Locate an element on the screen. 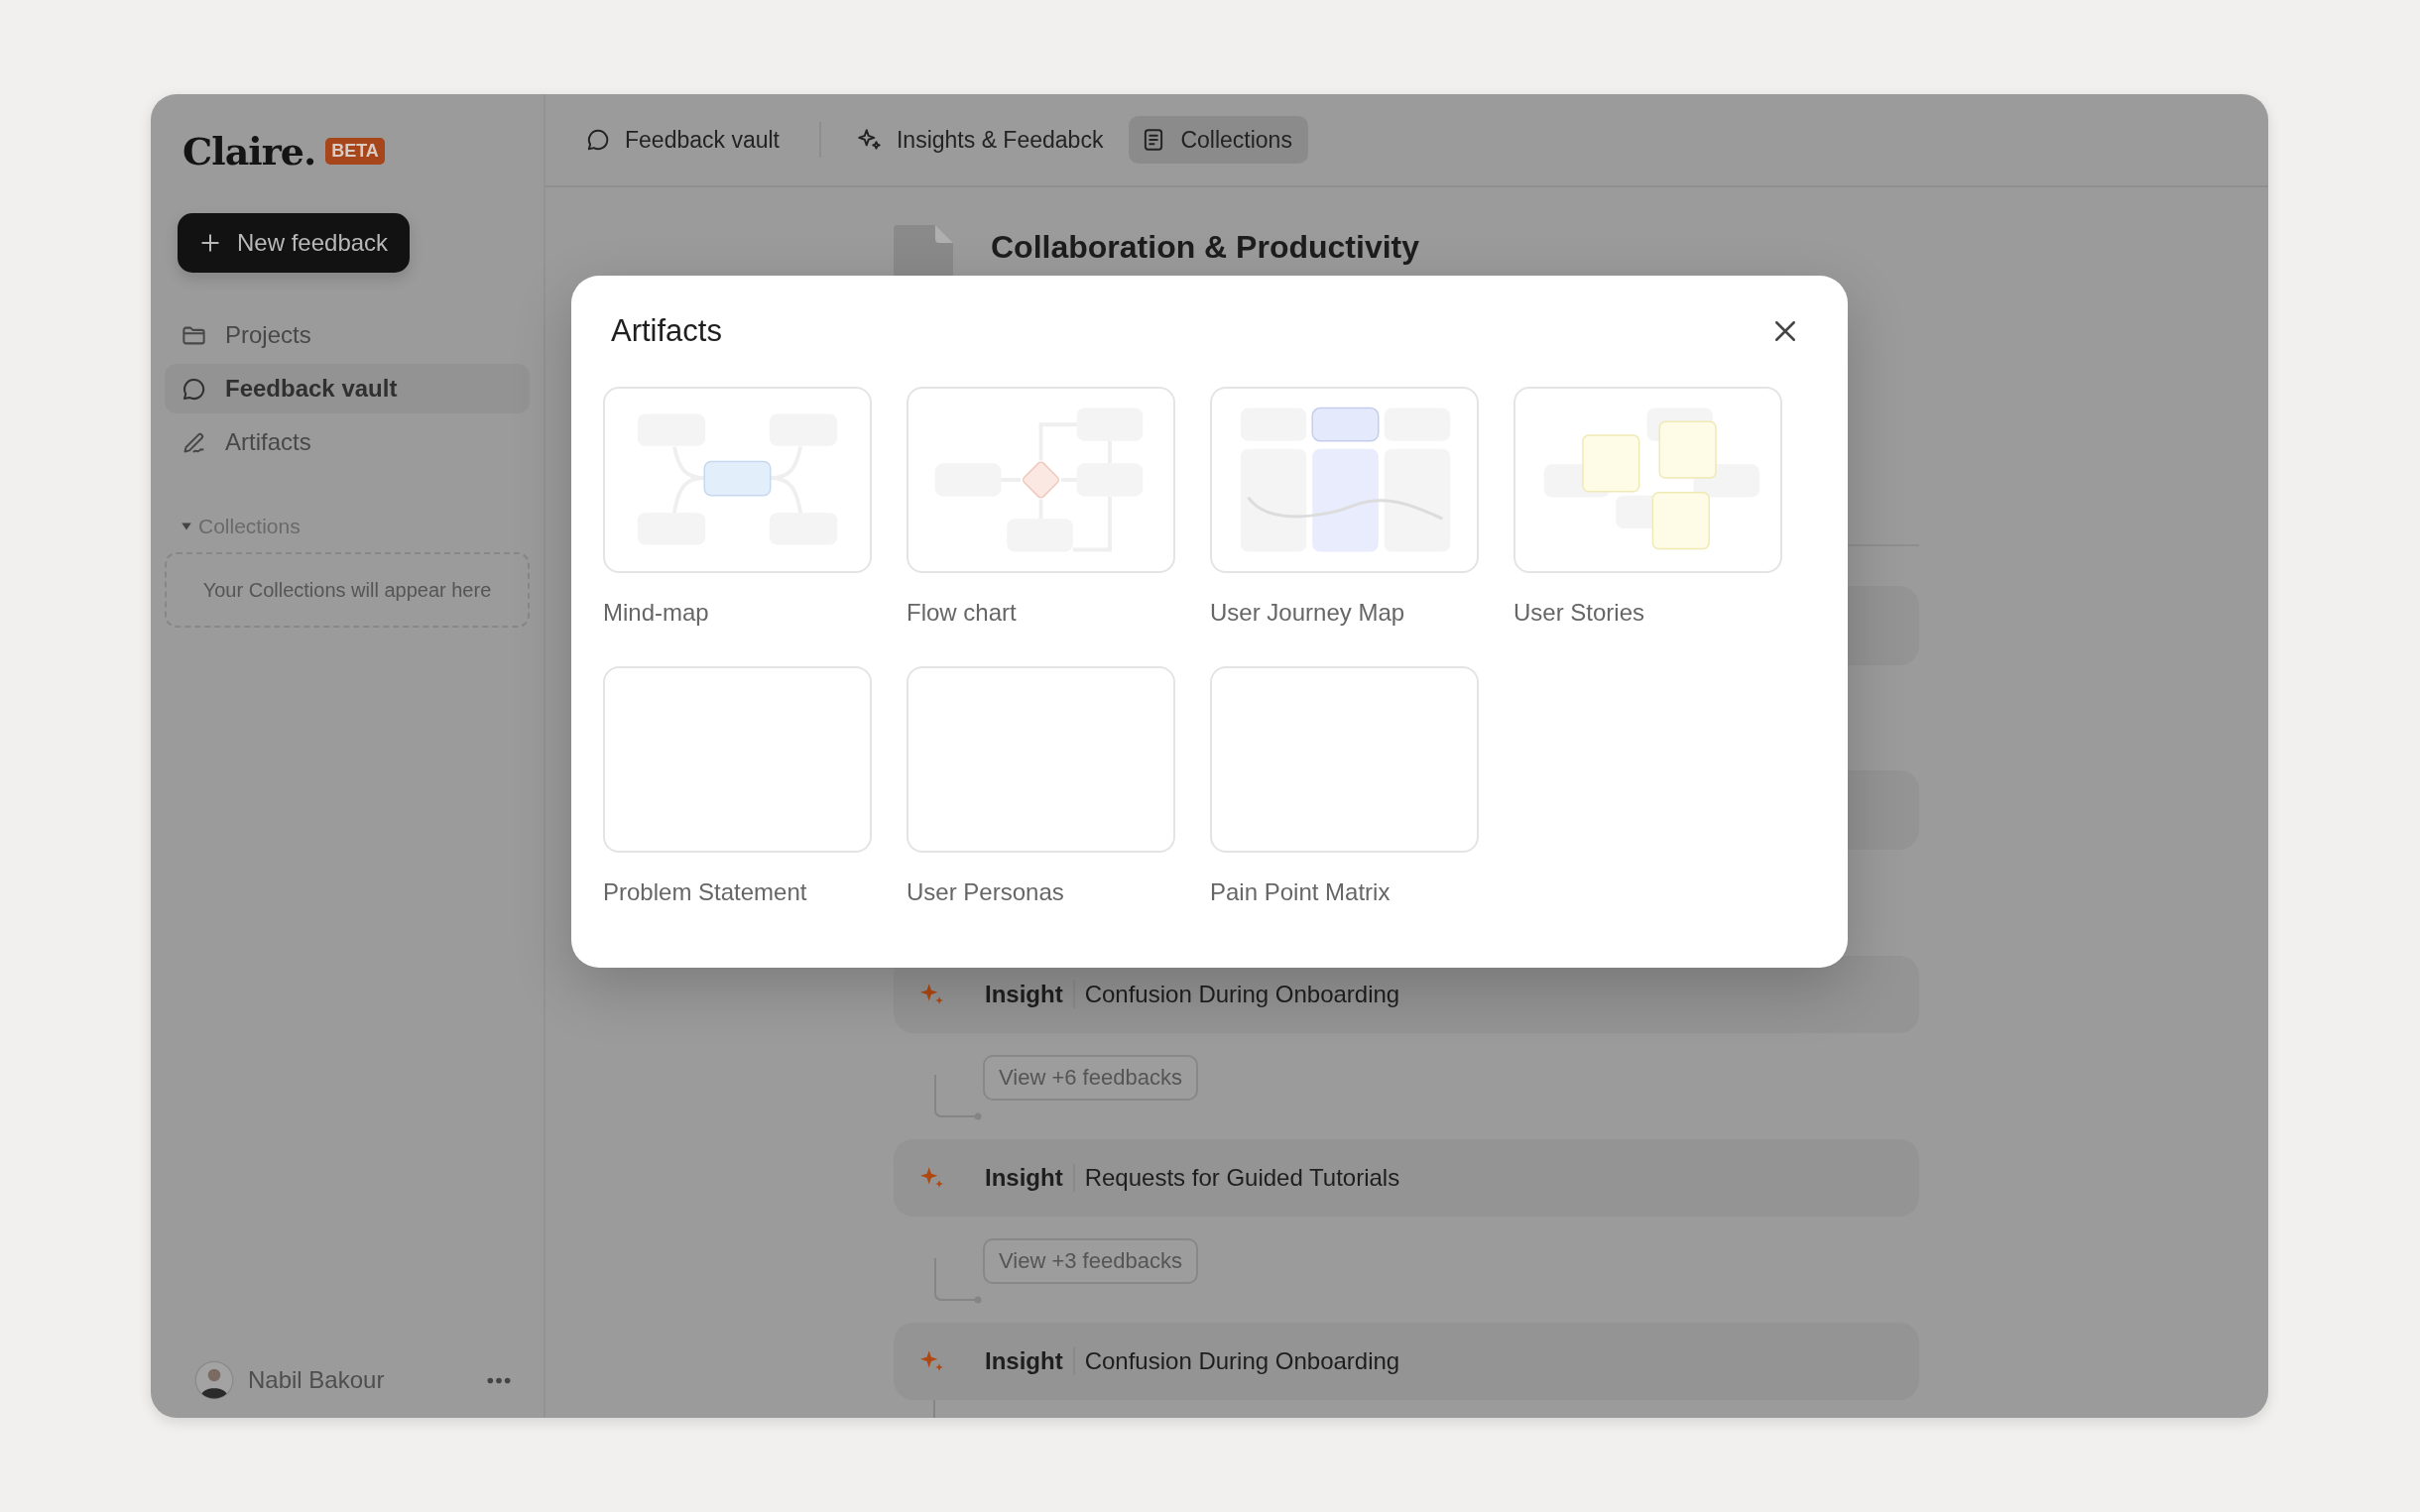  top-tab: Insights & Feedabck is located at coordinates (982, 140).